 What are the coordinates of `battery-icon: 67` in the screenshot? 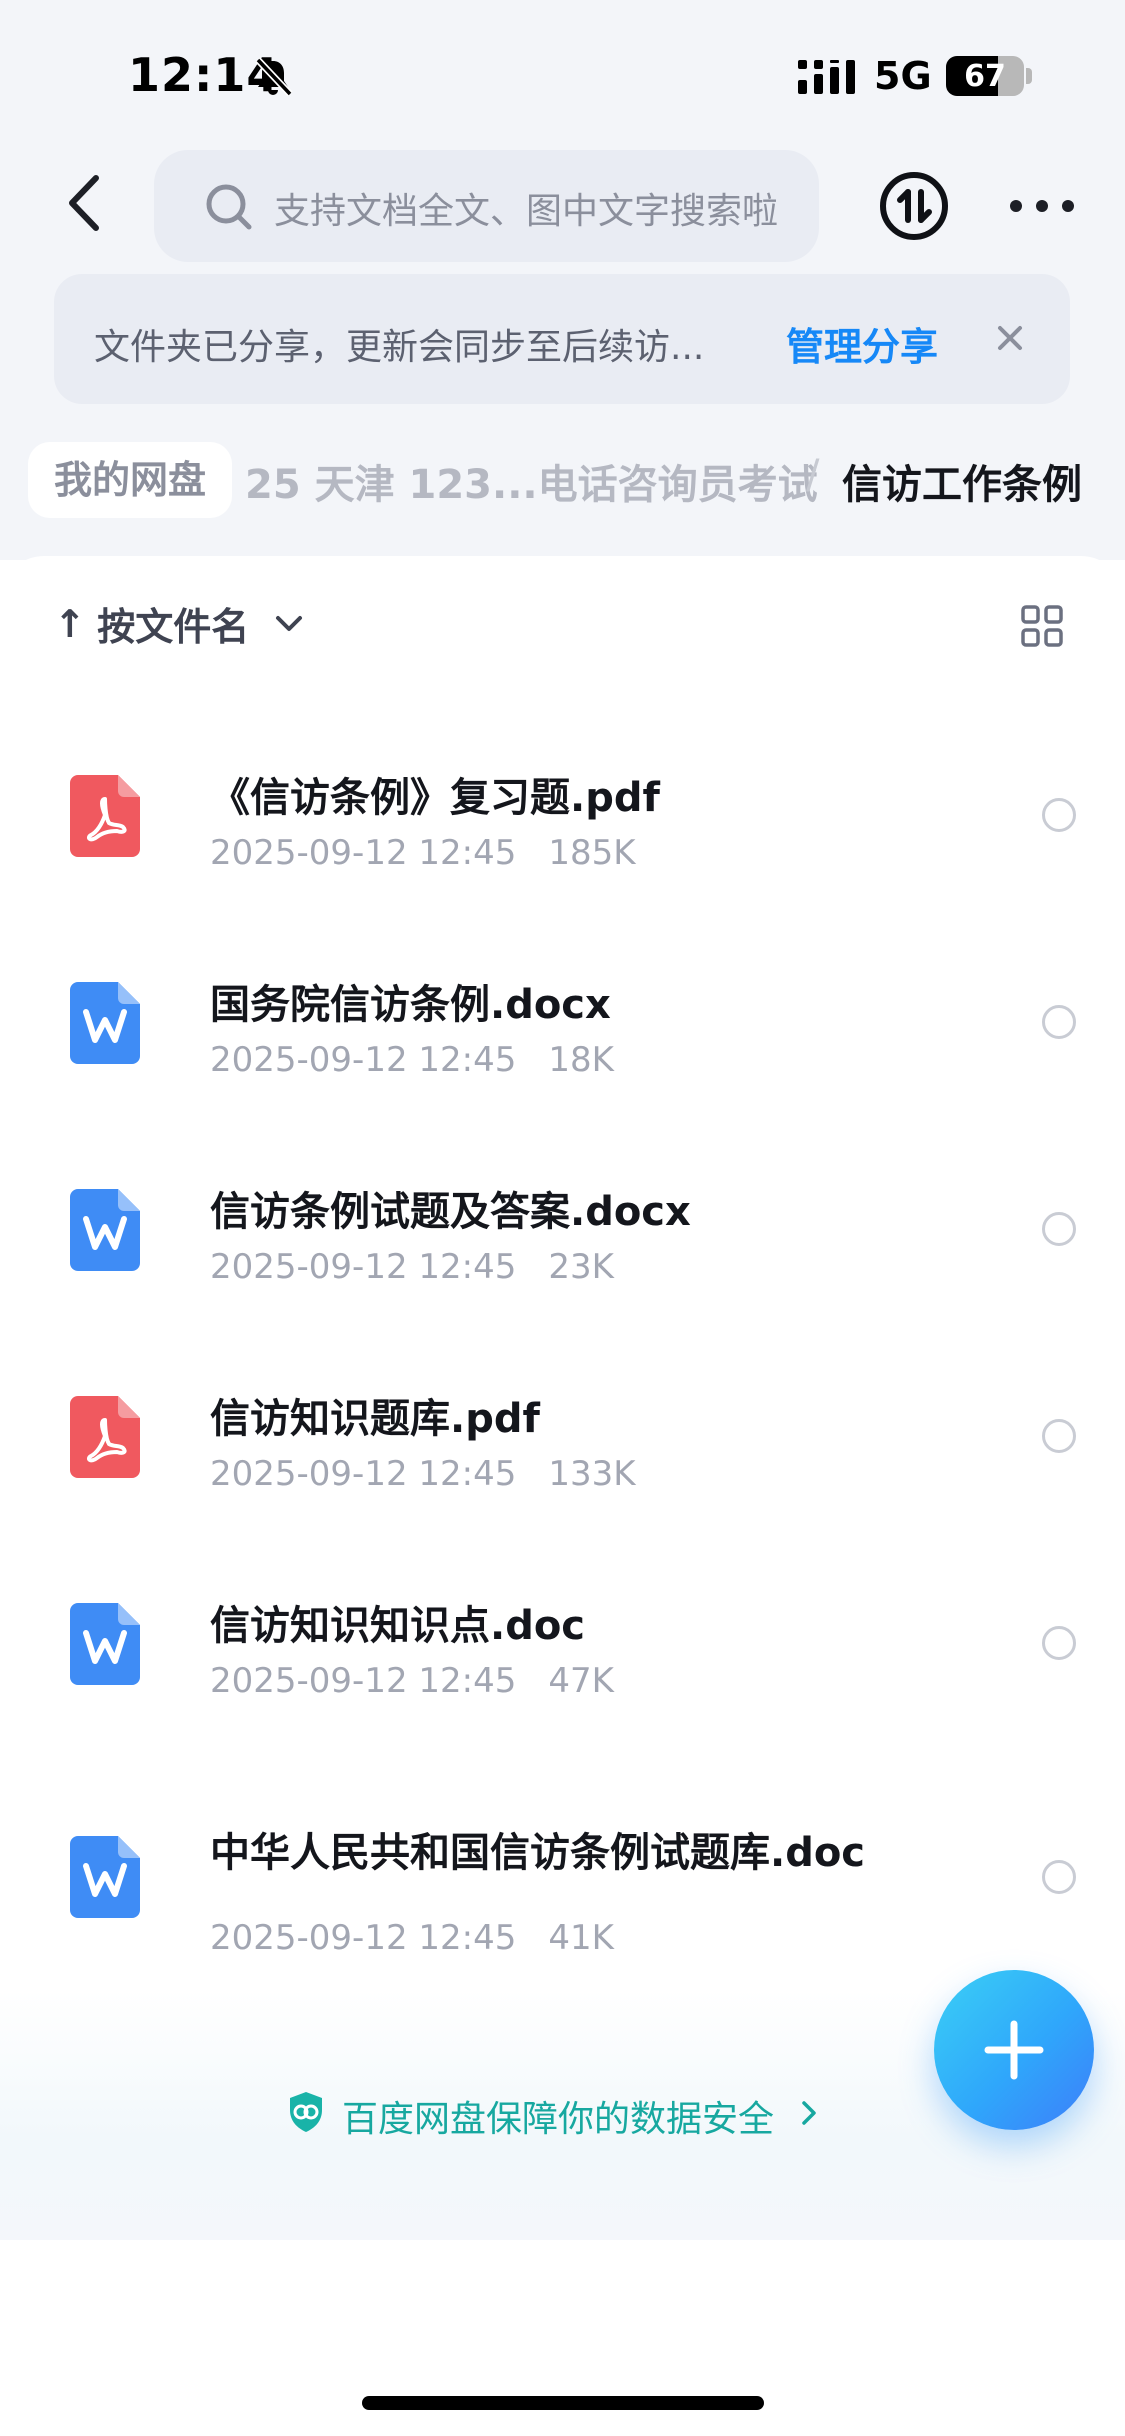 It's located at (985, 76).